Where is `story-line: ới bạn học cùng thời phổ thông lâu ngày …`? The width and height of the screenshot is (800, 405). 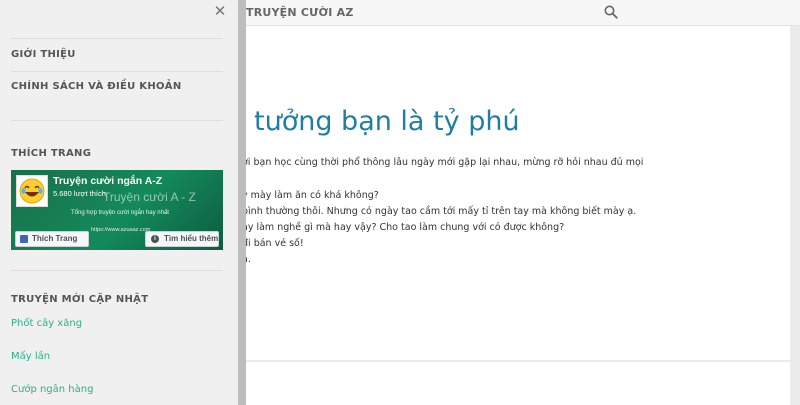
story-line: ới bạn học cùng thời phổ thông lâu ngày … is located at coordinates (443, 162).